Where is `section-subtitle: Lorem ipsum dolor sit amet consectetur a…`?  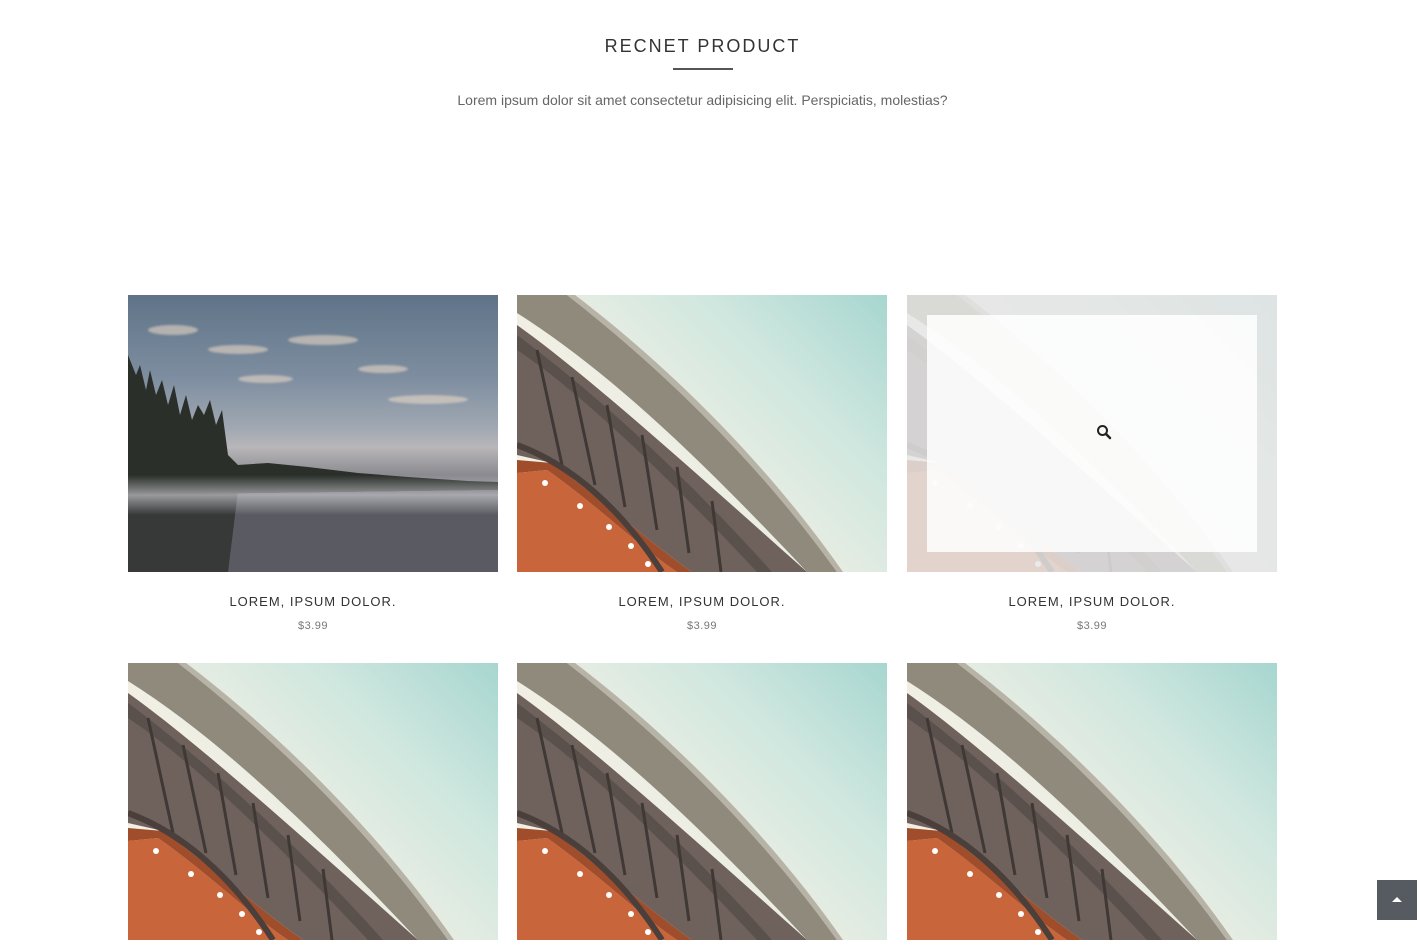
section-subtitle: Lorem ipsum dolor sit amet consectetur a… is located at coordinates (702, 100).